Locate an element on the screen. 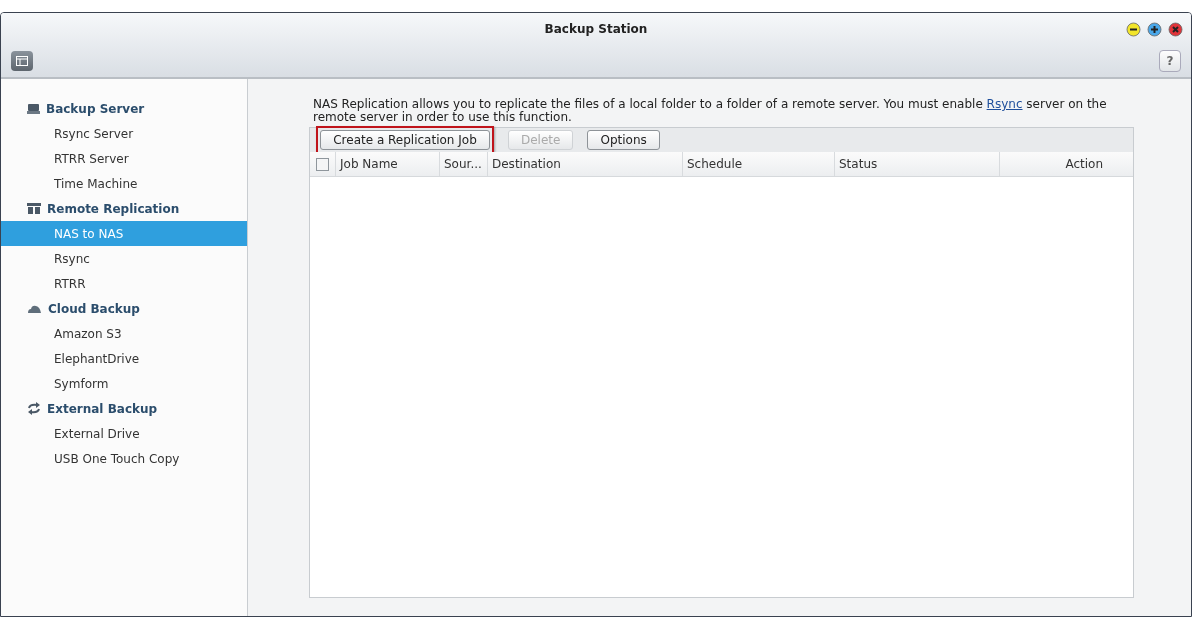 The image size is (1192, 617). sidebar-item: Symform is located at coordinates (124, 383).